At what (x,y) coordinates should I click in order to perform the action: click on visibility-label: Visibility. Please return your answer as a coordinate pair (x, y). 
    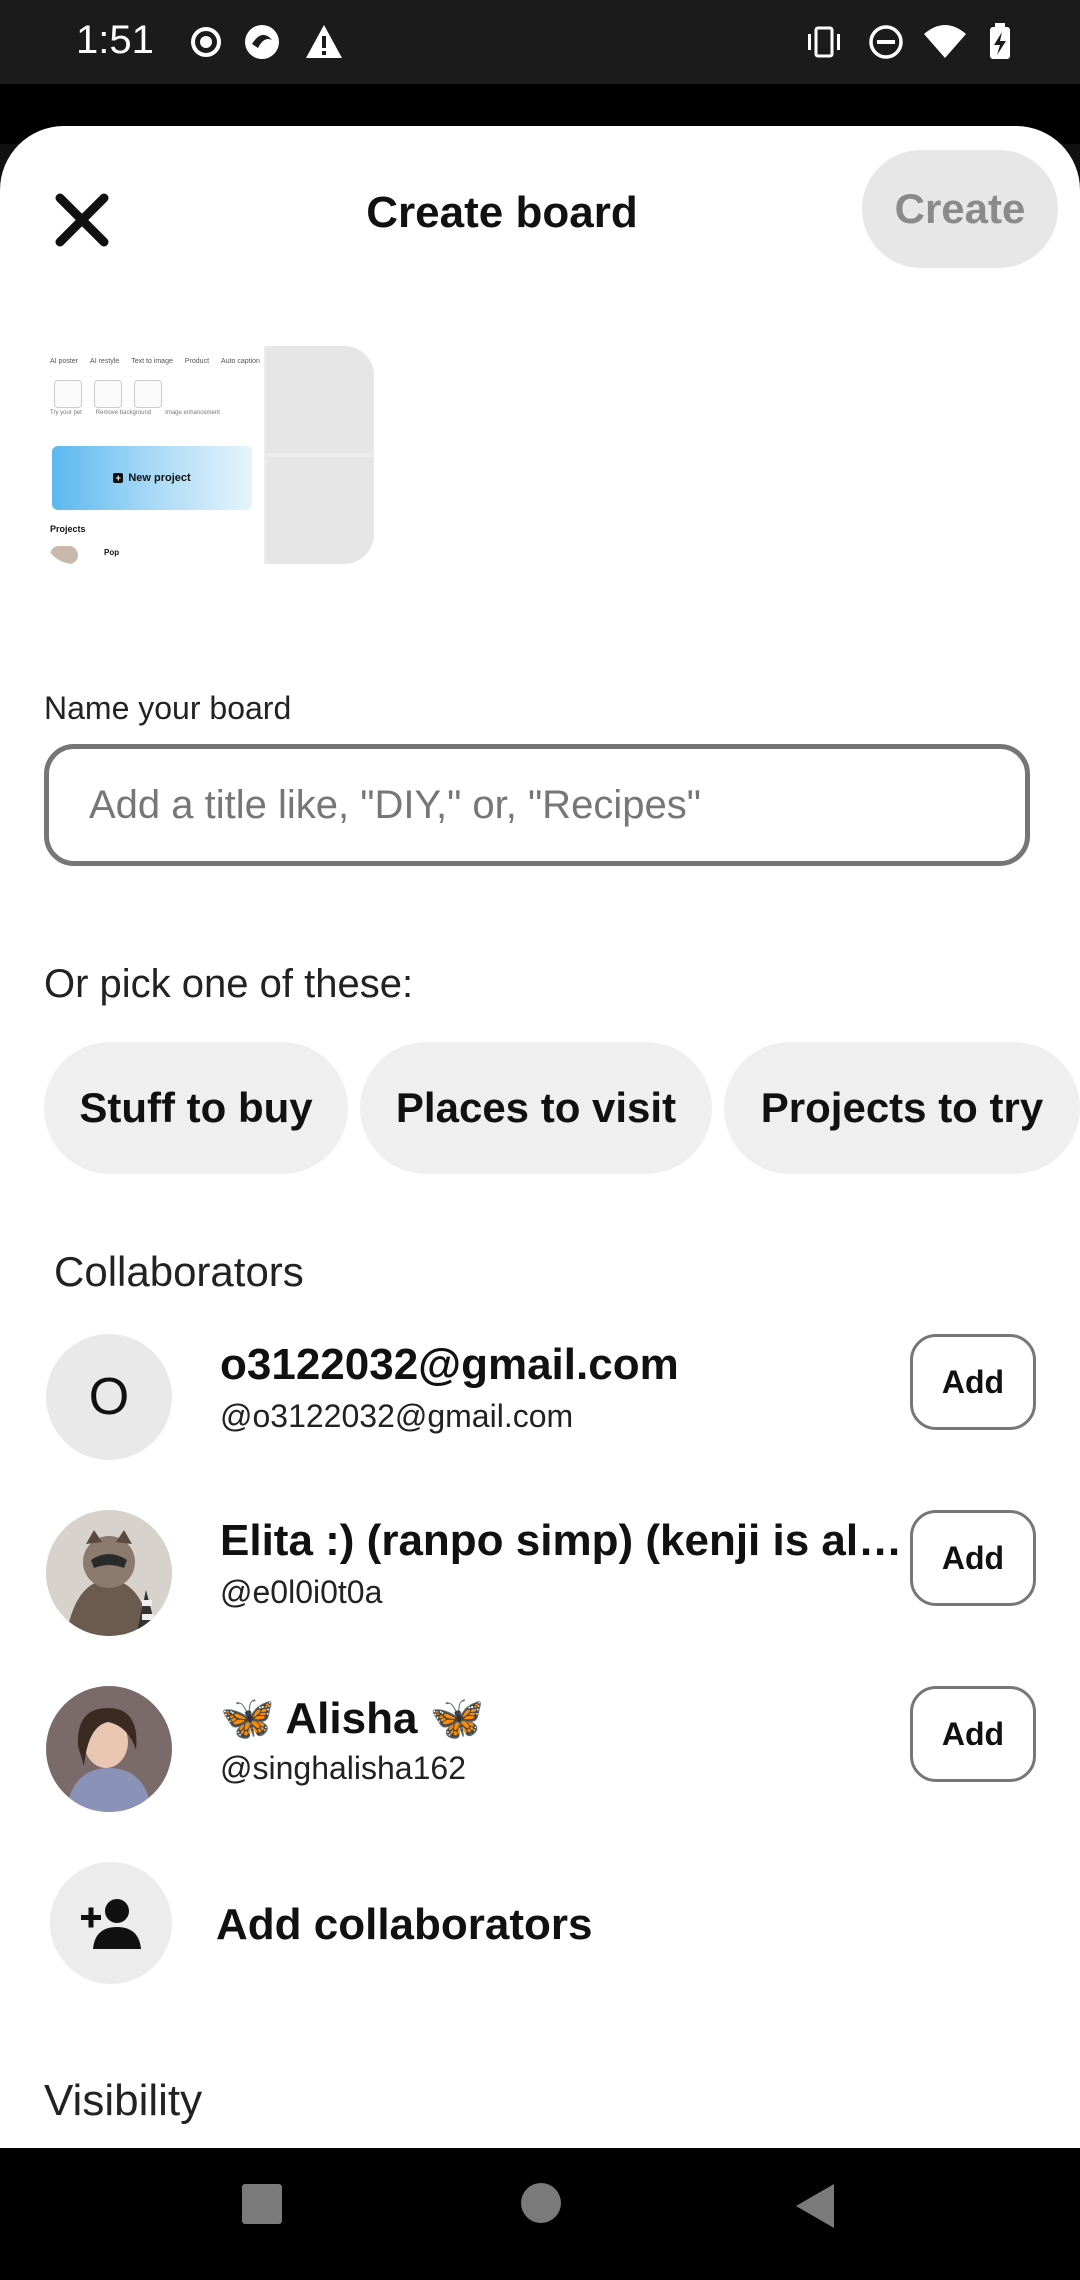
    Looking at the image, I should click on (123, 2100).